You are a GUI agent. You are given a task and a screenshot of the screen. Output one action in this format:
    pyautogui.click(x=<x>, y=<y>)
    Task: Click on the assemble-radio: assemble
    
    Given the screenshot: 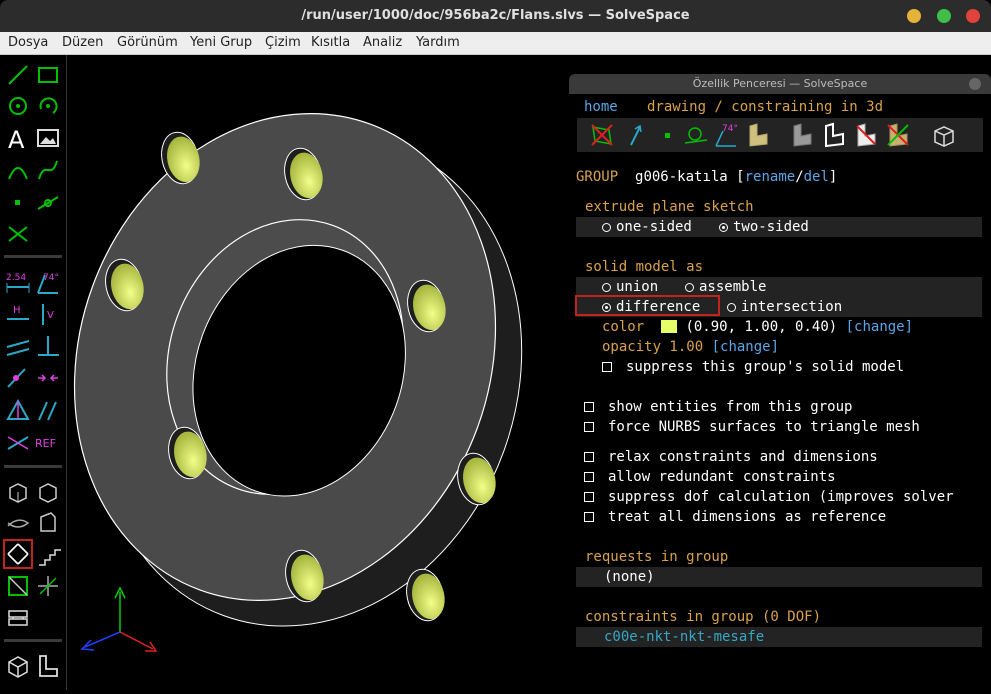 What is the action you would take?
    pyautogui.click(x=725, y=287)
    